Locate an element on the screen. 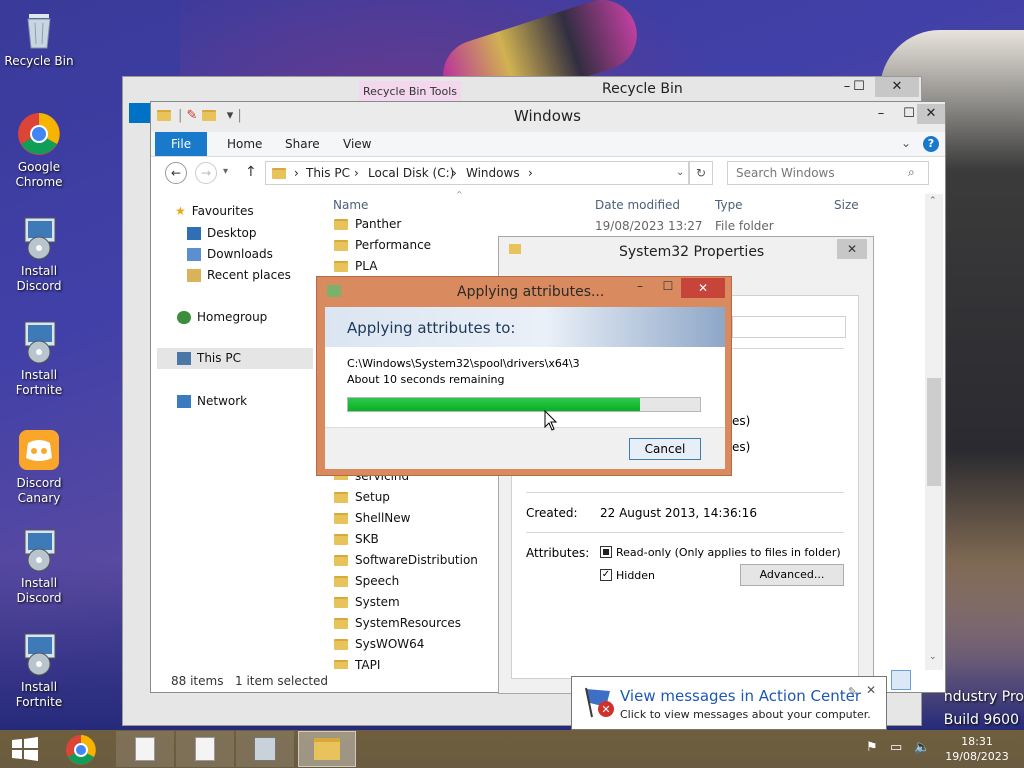 This screenshot has width=1024, height=768. list-item: Panther is located at coordinates (367, 224).